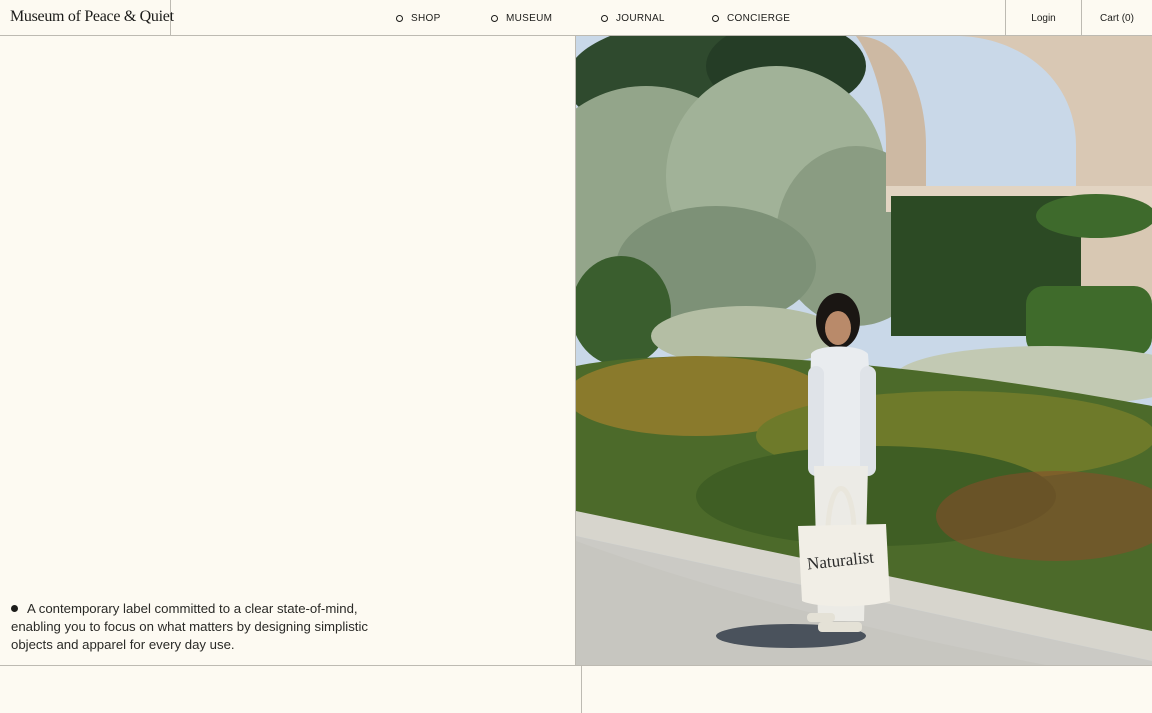  What do you see at coordinates (640, 18) in the screenshot?
I see `nav-journal-label: JOURNAL` at bounding box center [640, 18].